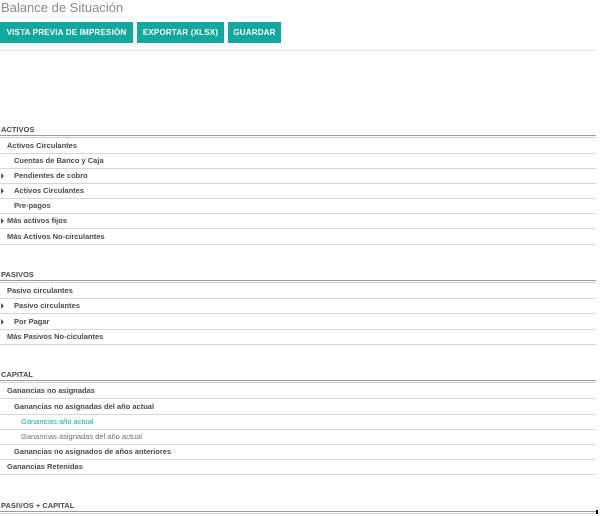  What do you see at coordinates (57, 421) in the screenshot?
I see `row-label: Ganancias año actual` at bounding box center [57, 421].